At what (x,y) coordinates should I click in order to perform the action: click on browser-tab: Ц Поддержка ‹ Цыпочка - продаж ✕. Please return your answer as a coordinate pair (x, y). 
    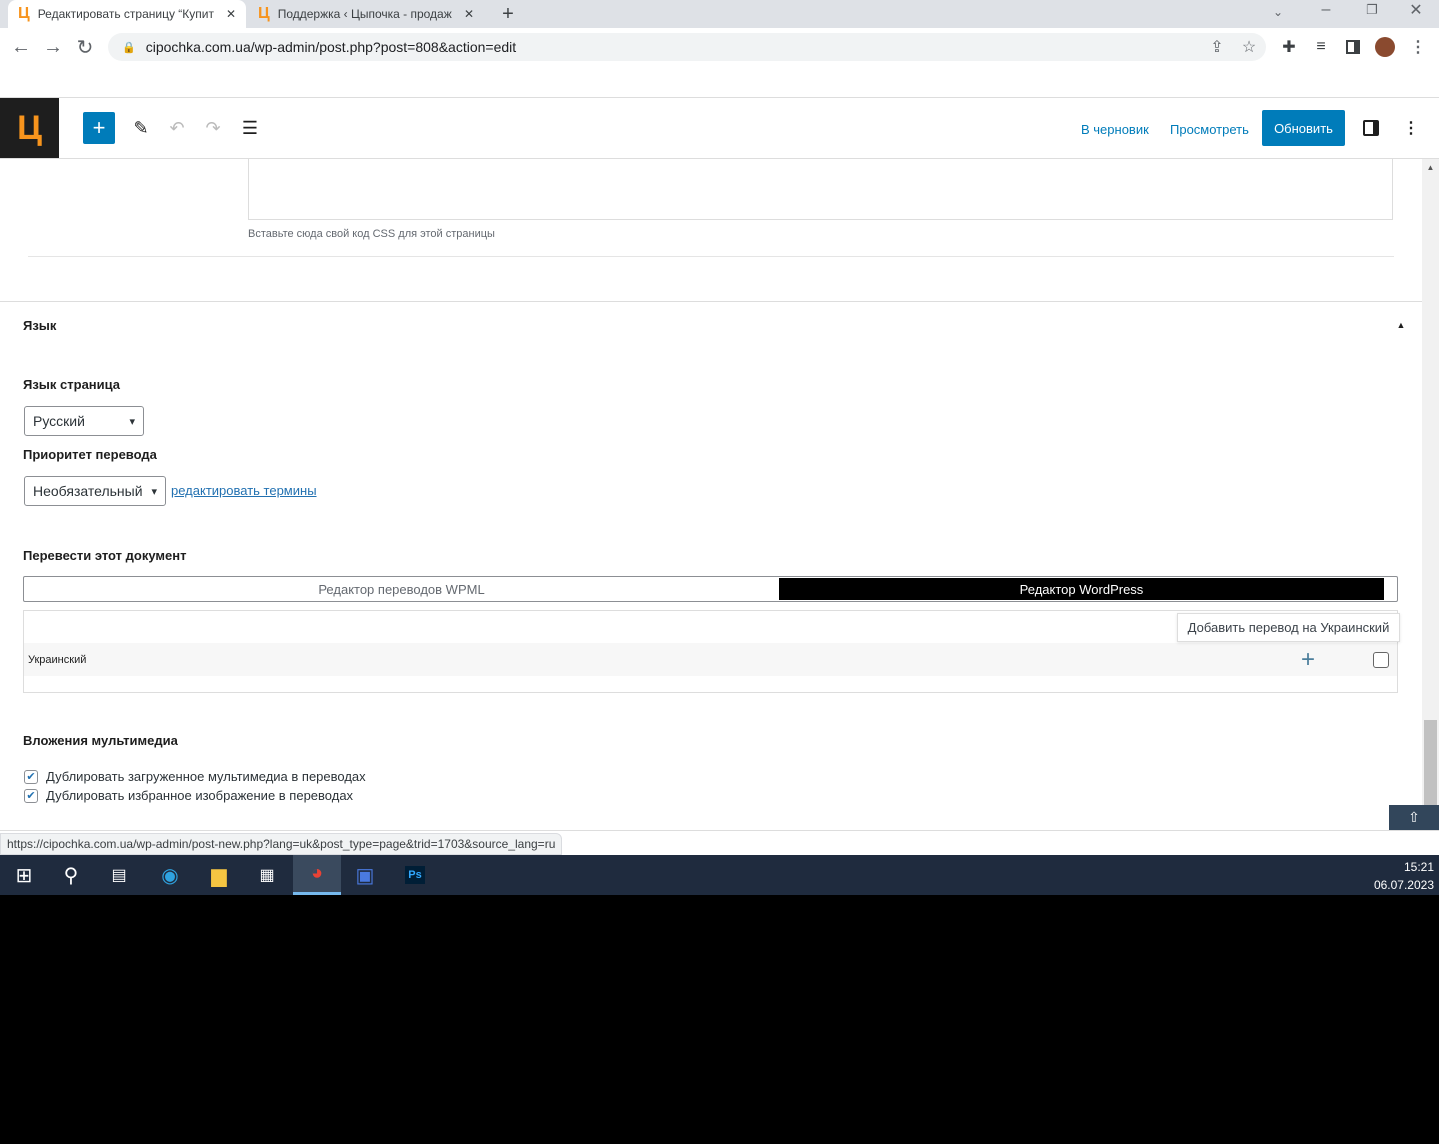
    Looking at the image, I should click on (366, 14).